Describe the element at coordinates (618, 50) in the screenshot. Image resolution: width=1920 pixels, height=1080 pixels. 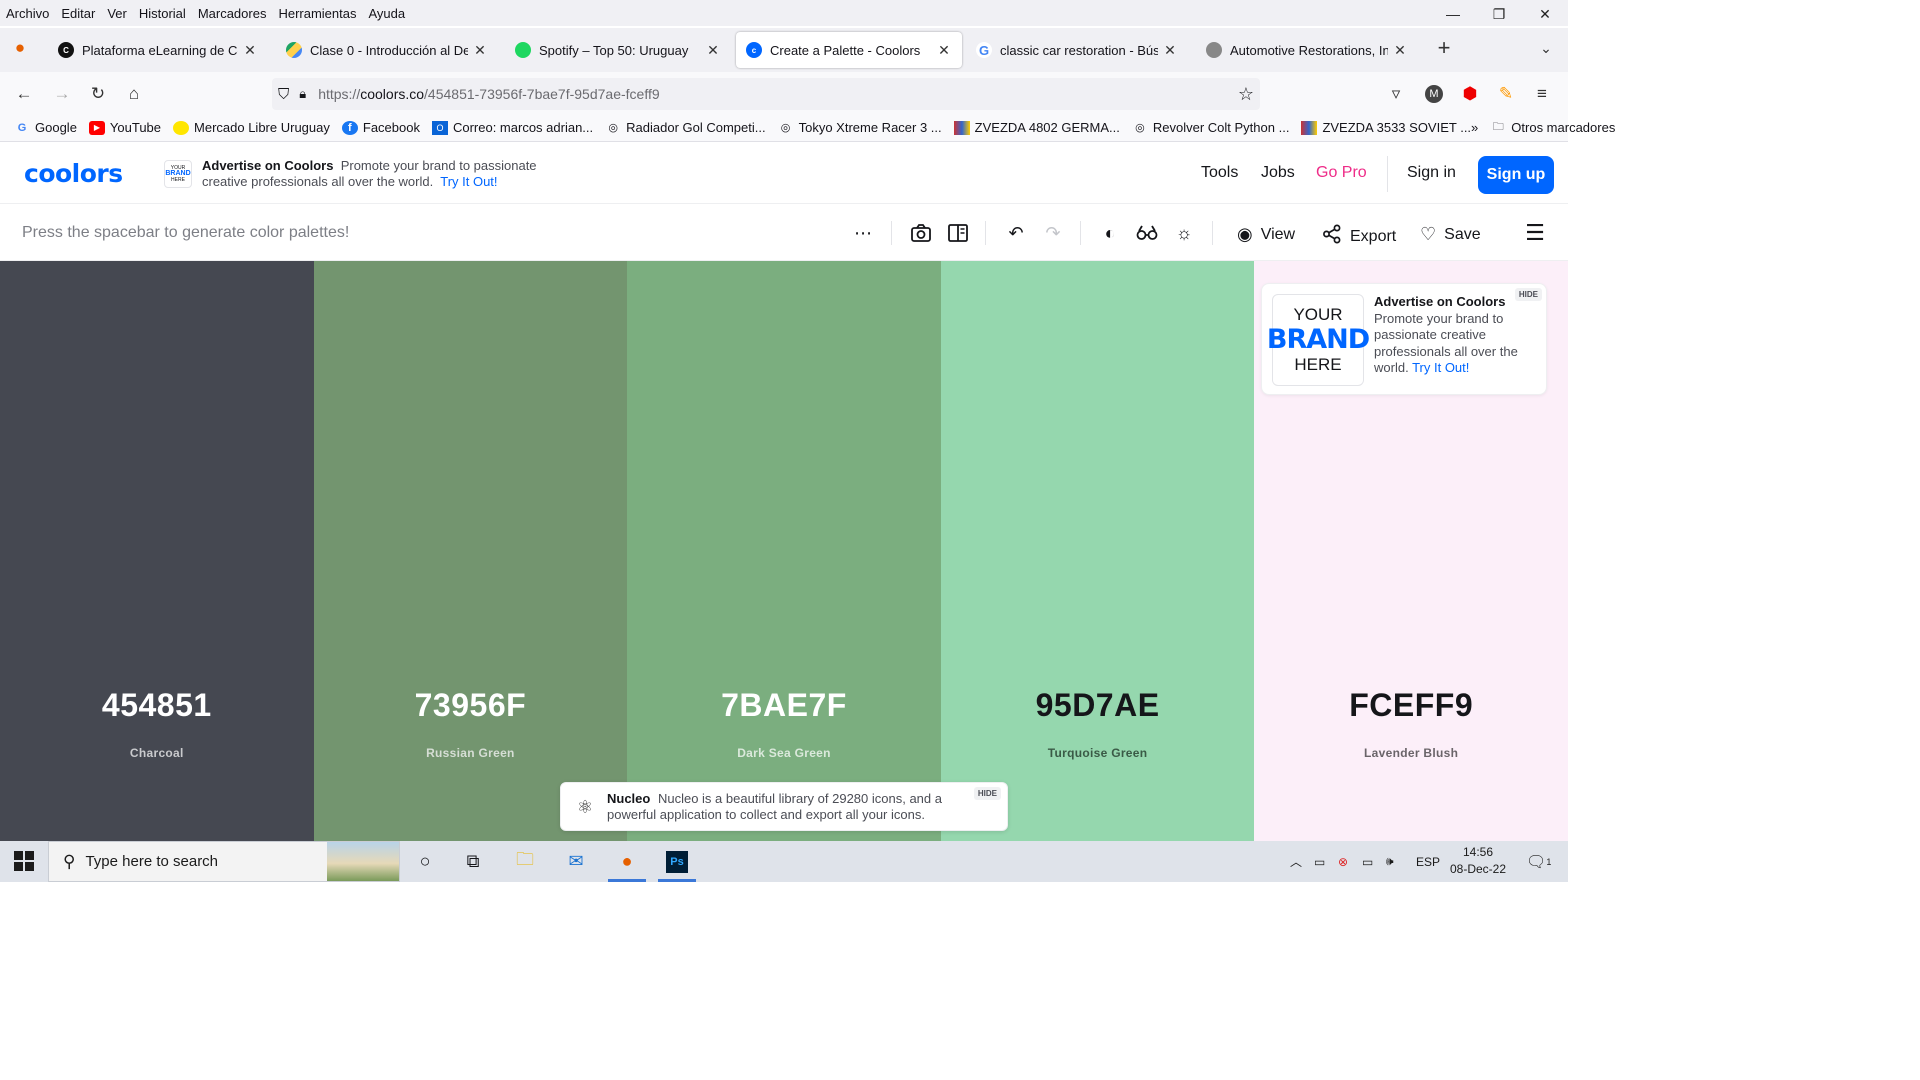
I see `tab-spotify: Spotify – Top 50: Uruguay ✕` at that location.